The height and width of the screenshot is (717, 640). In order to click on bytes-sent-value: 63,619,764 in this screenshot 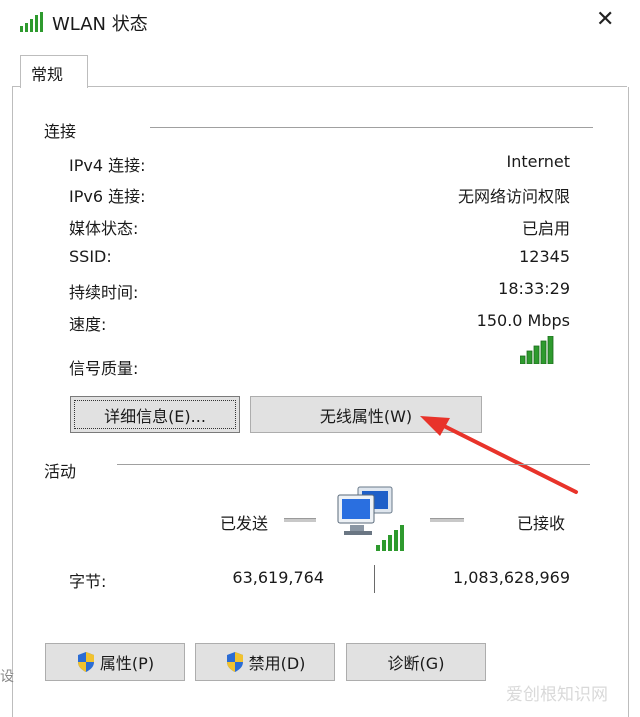, I will do `click(278, 577)`.